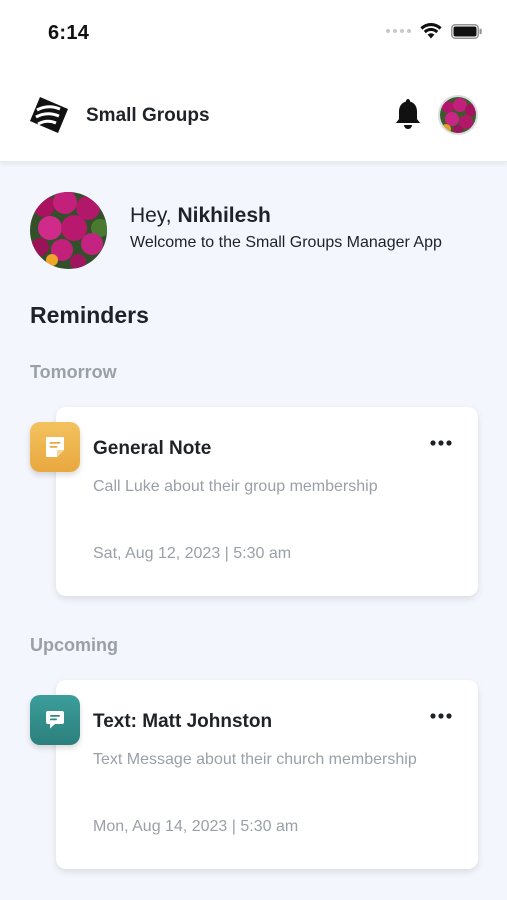 This screenshot has width=507, height=900. I want to click on status-indicators, so click(434, 31).